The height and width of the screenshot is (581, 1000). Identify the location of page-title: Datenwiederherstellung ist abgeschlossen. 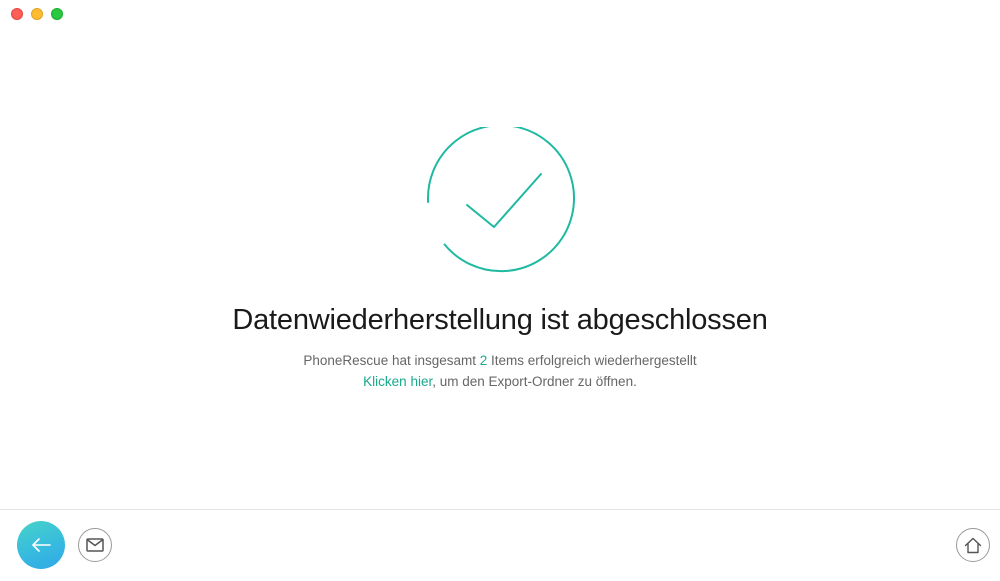
(500, 320).